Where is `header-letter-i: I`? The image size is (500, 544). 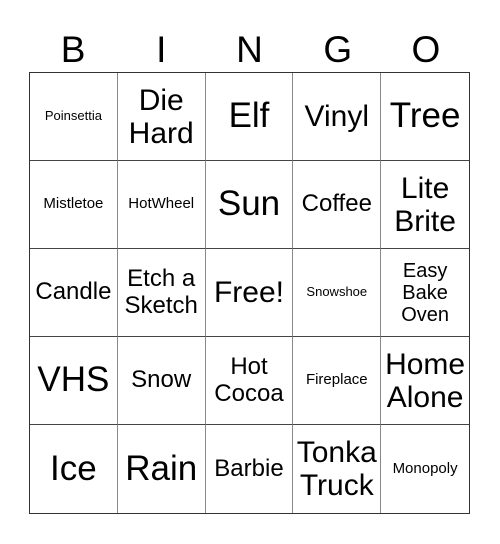
header-letter-i: I is located at coordinates (161, 49).